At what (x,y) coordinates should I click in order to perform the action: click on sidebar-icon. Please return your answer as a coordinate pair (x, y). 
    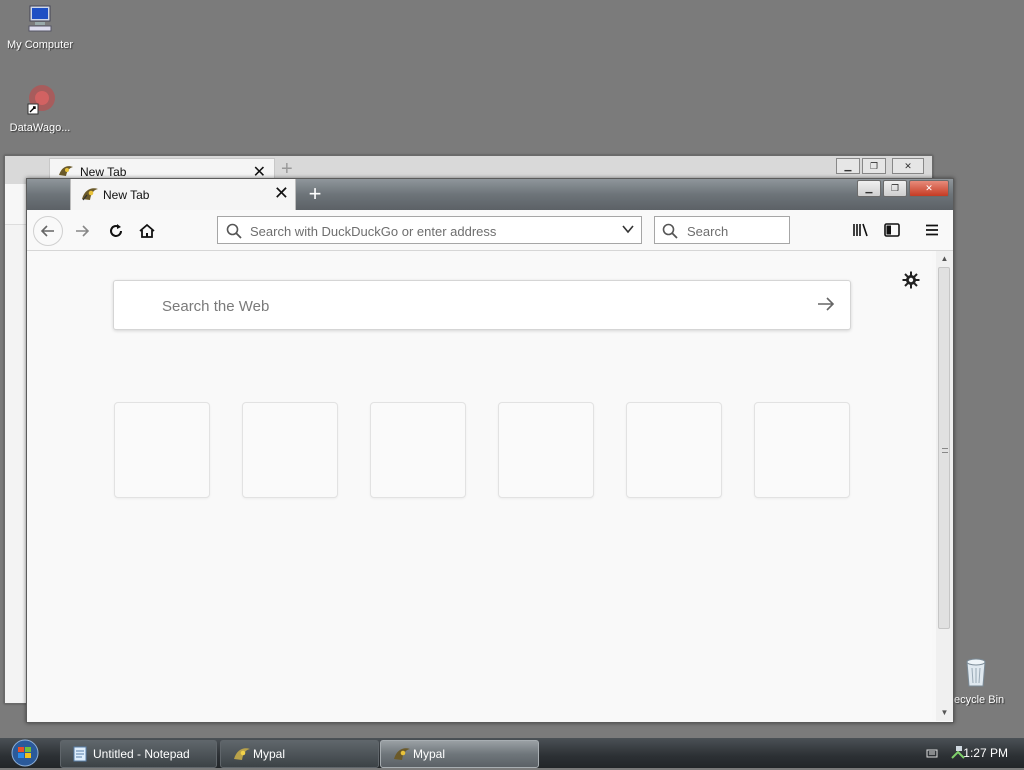
    Looking at the image, I should click on (892, 230).